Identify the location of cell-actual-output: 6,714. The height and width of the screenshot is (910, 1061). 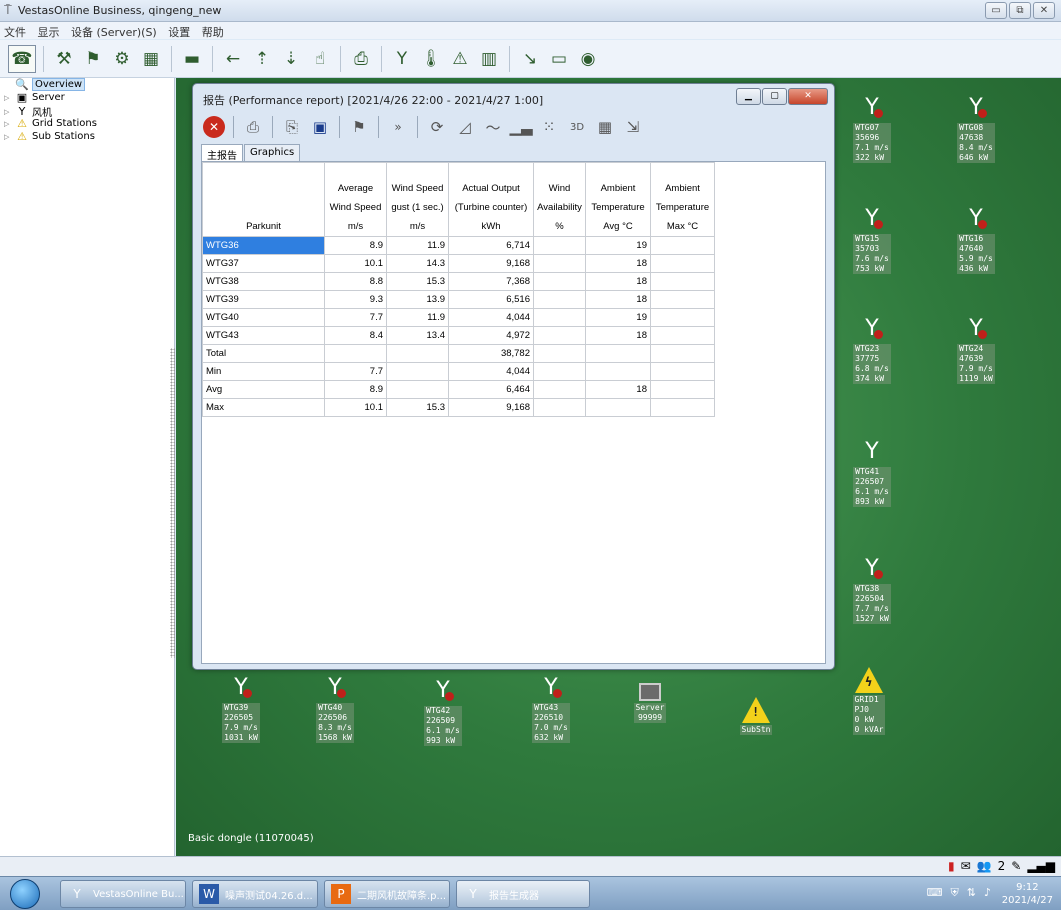
(491, 245).